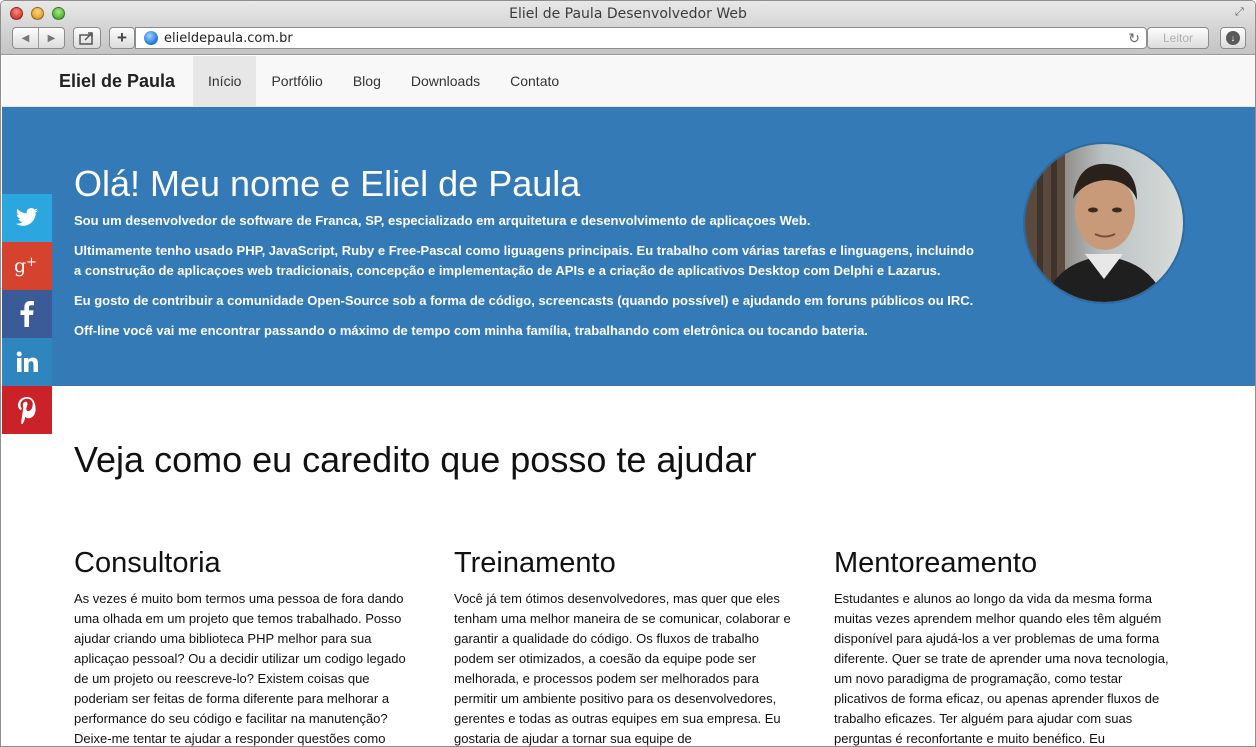  I want to click on pinterest-share-button, so click(27, 410).